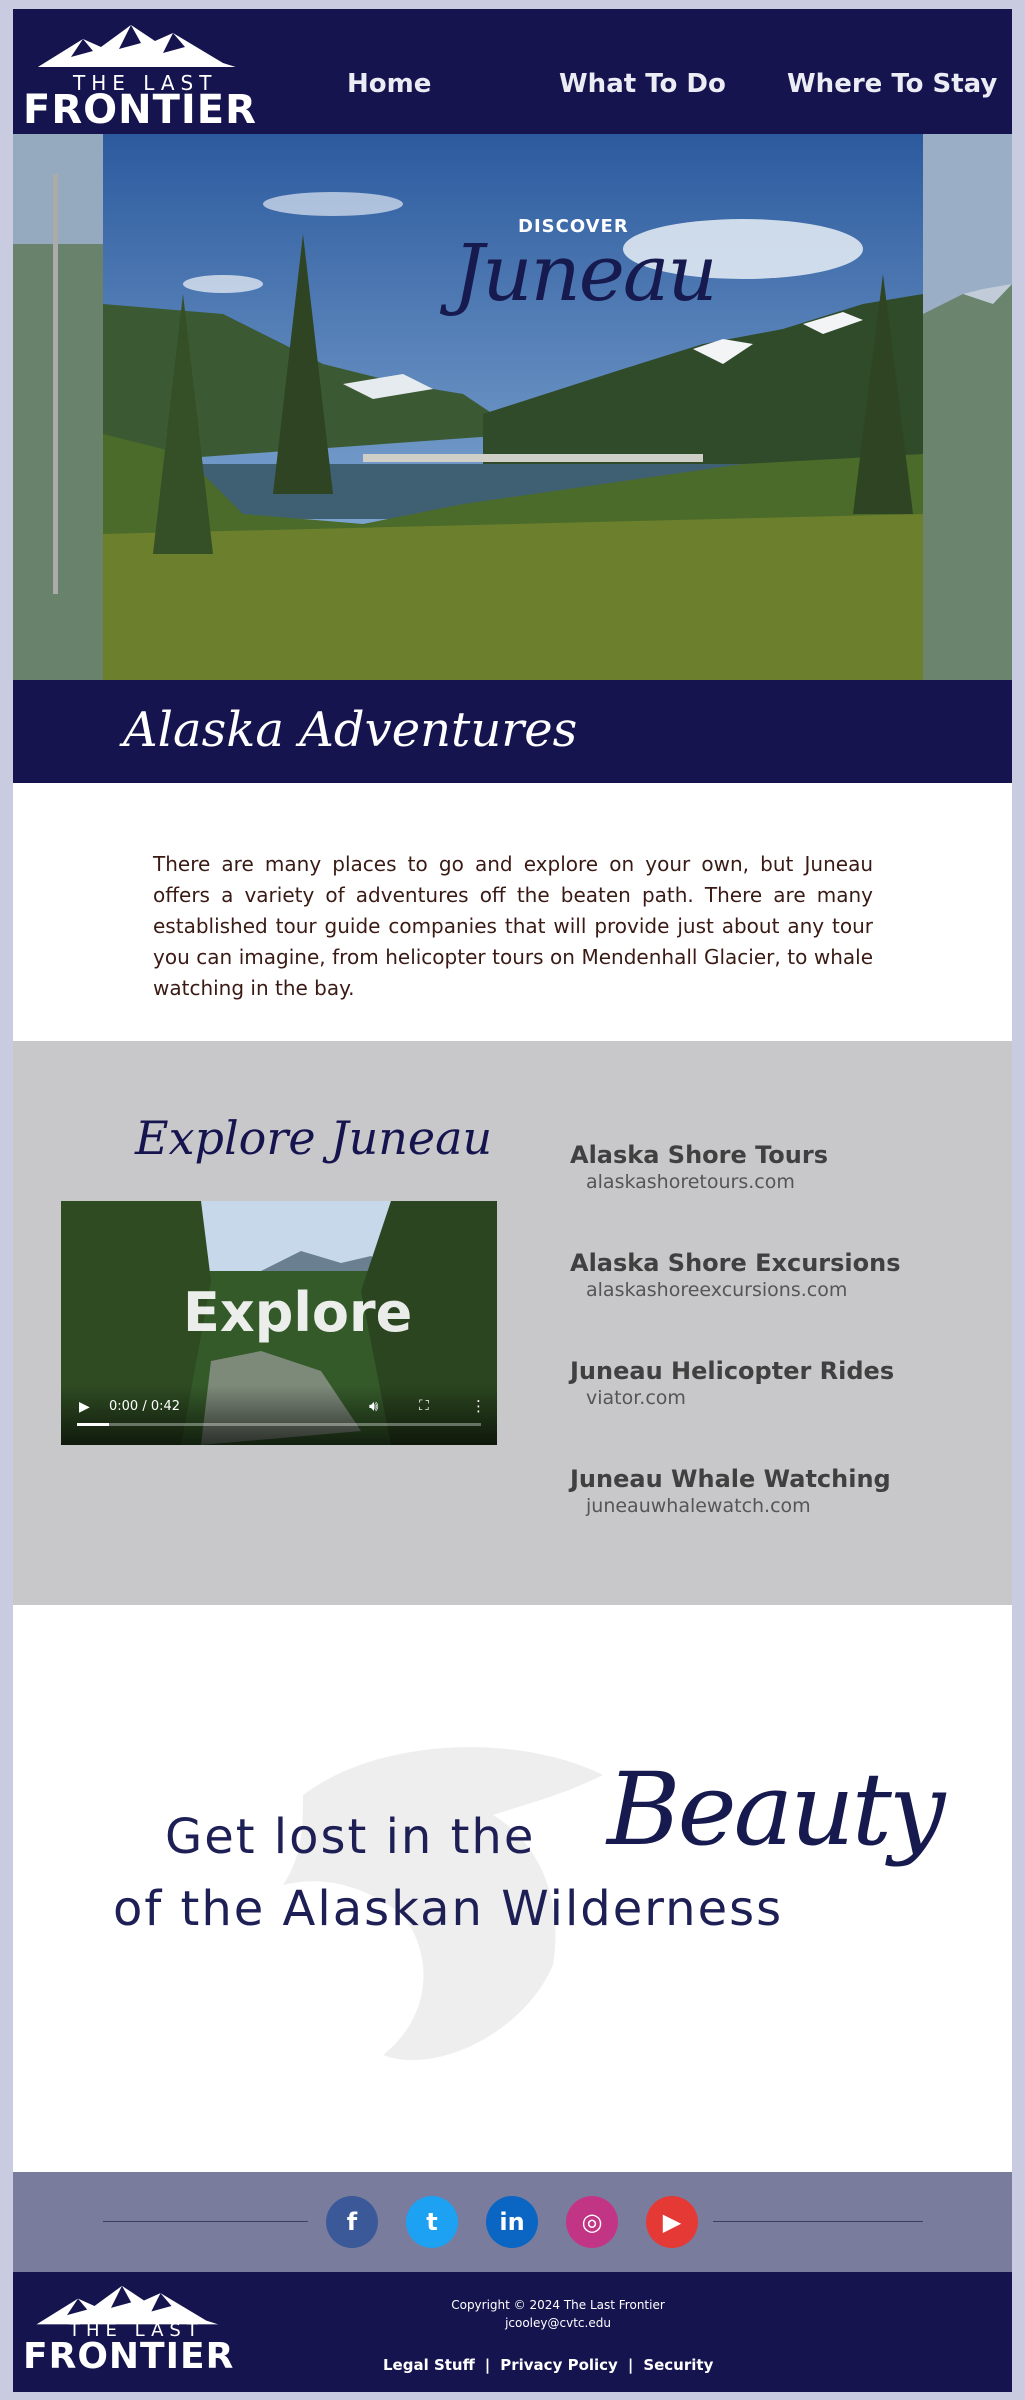 The image size is (1025, 2400). Describe the element at coordinates (432, 2222) in the screenshot. I see `twitter-icon: t` at that location.